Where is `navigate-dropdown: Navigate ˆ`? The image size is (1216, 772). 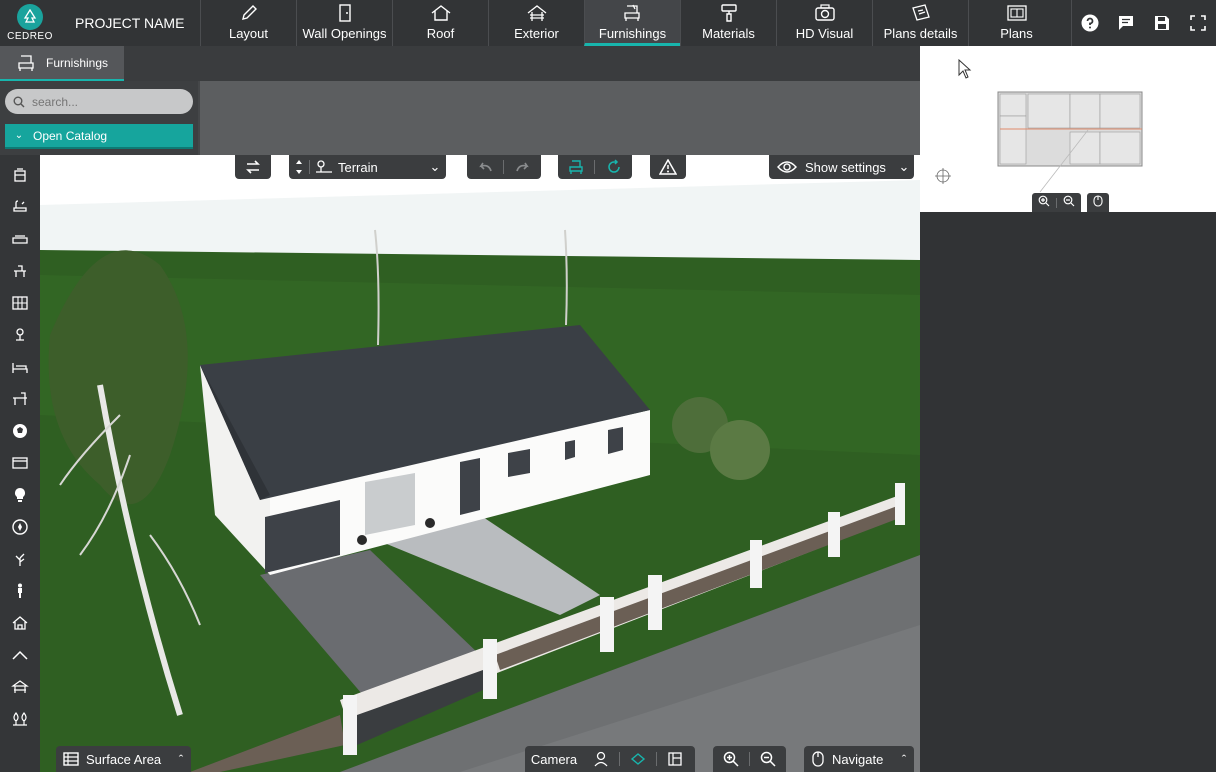
navigate-dropdown: Navigate ˆ is located at coordinates (859, 759).